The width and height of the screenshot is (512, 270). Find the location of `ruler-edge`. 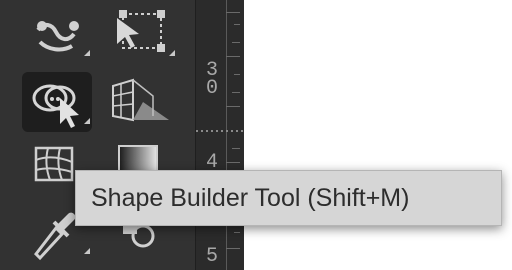

ruler-edge is located at coordinates (226, 135).